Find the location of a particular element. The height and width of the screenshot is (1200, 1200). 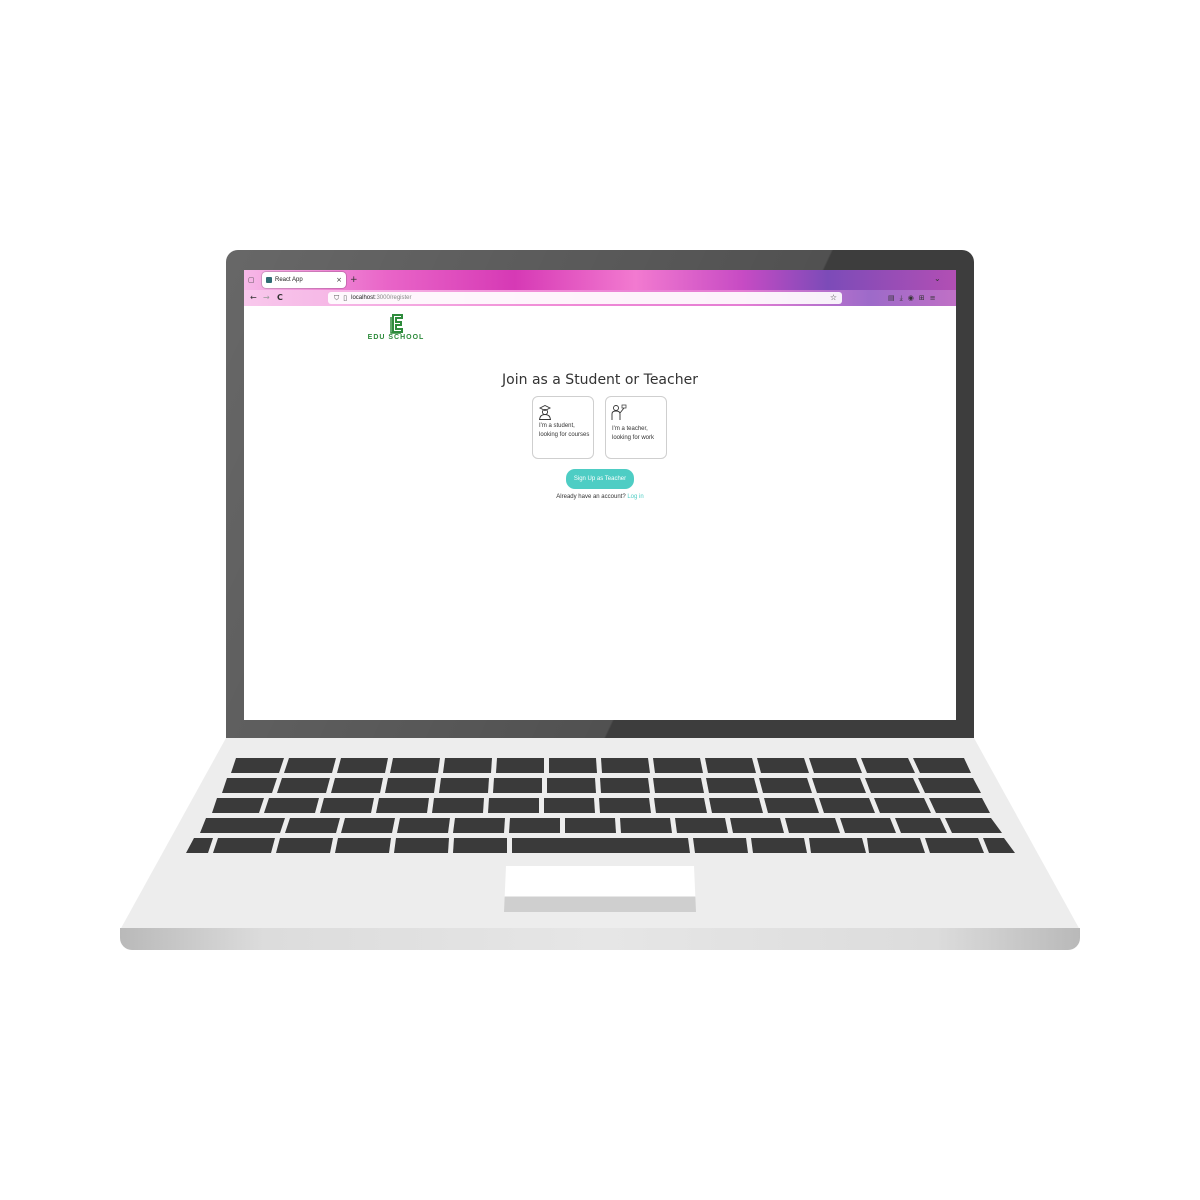

account-icon: ◉ is located at coordinates (911, 298).